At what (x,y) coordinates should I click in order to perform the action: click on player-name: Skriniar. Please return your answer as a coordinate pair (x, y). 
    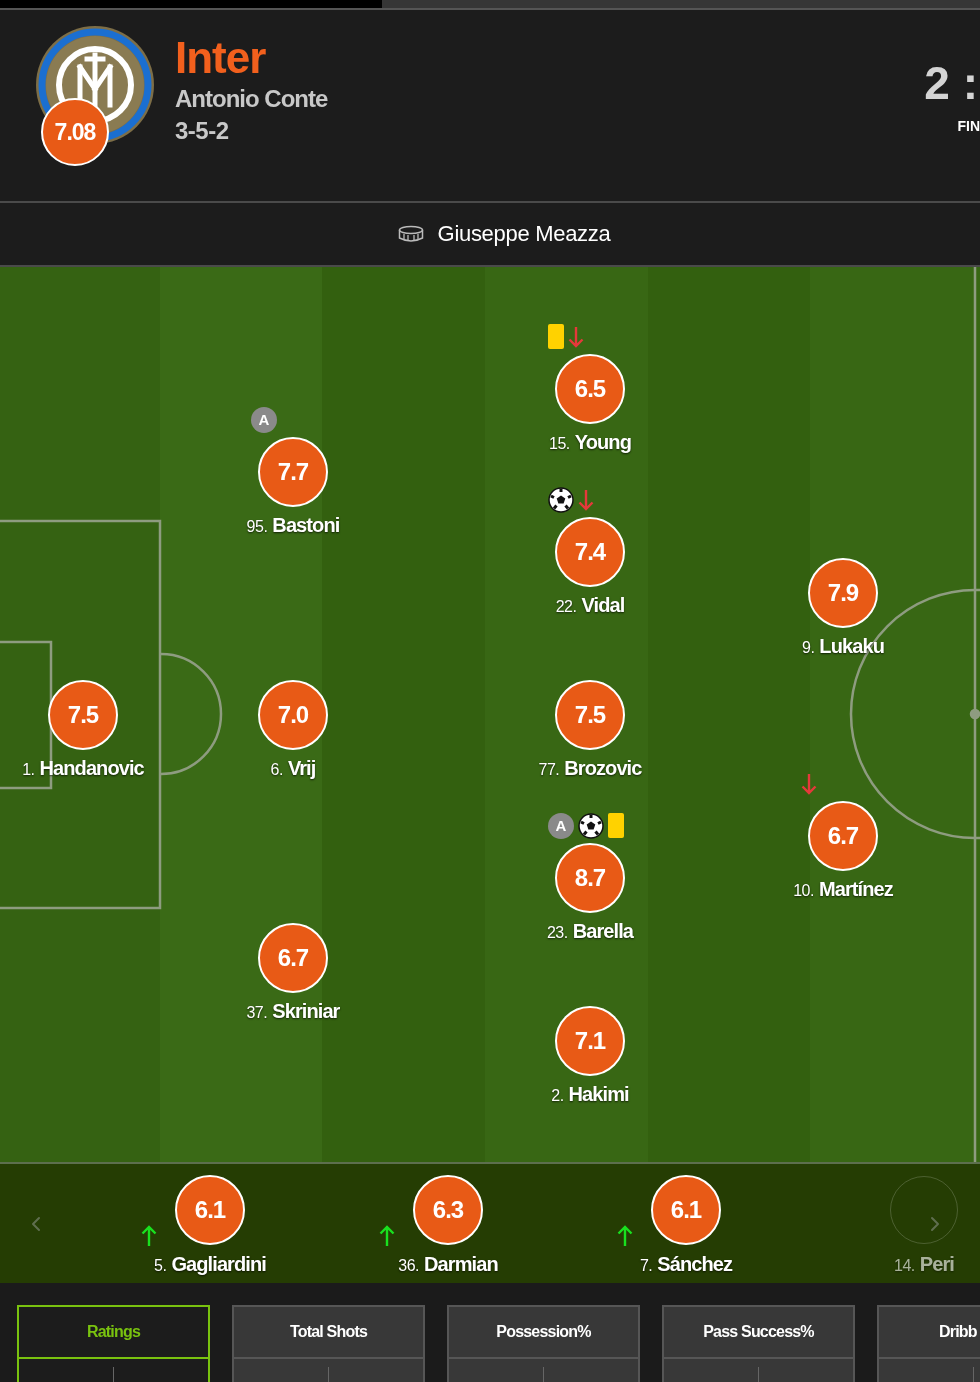
    Looking at the image, I should click on (306, 1011).